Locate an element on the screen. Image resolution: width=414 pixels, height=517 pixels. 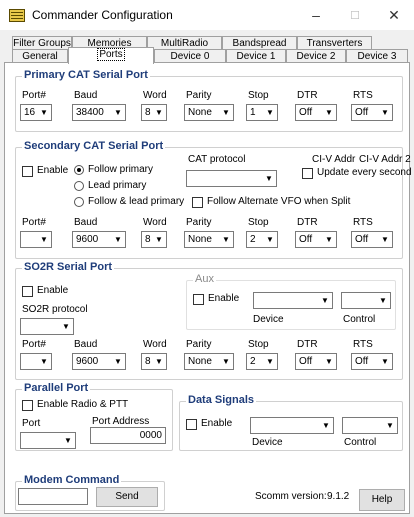
follow-vfo-checkbox is located at coordinates (197, 202).